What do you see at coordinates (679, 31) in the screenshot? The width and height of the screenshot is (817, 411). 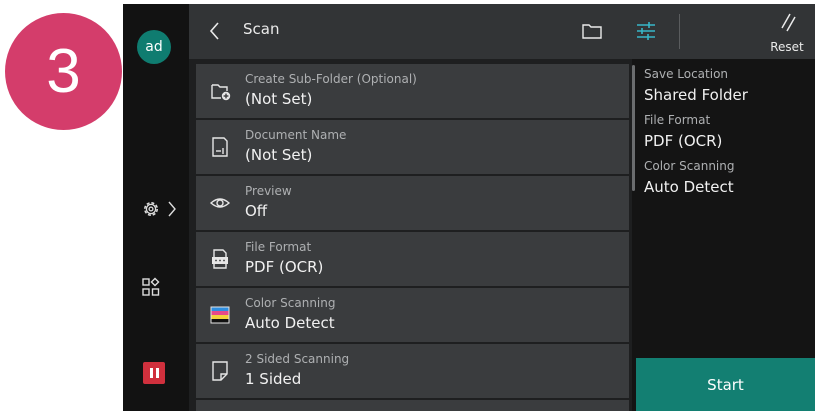 I see `header-divider` at bounding box center [679, 31].